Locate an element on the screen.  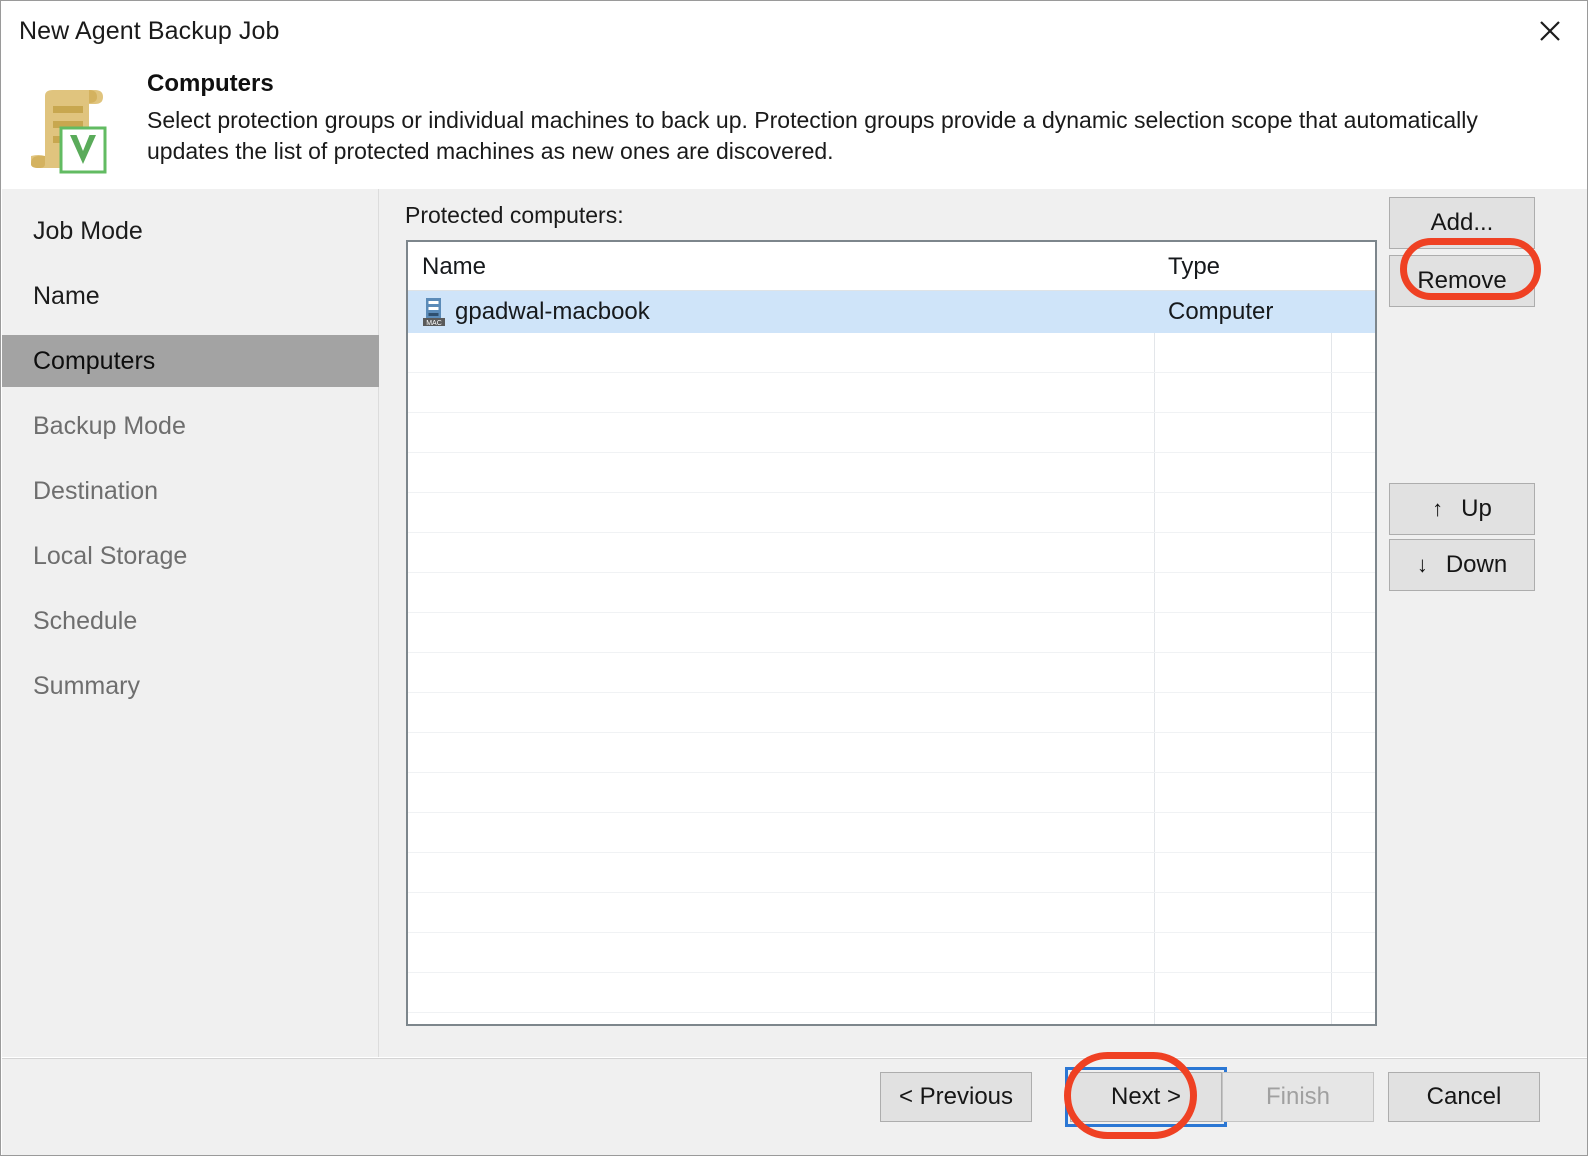
finish-button: Finish is located at coordinates (1298, 1097).